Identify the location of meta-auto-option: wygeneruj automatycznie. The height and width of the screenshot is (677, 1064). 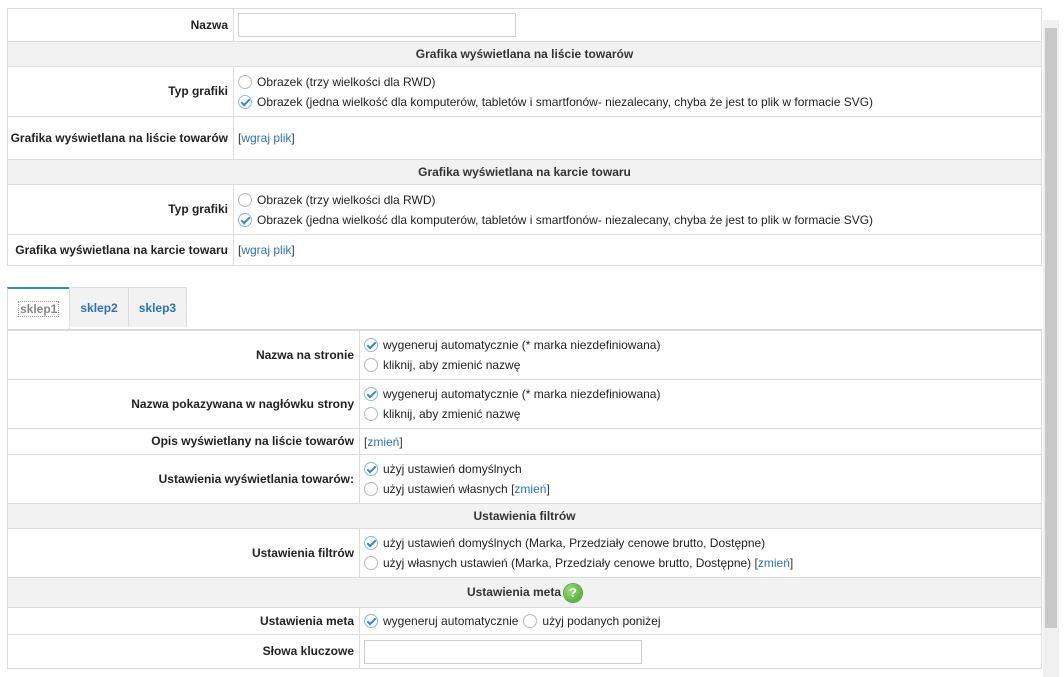
(450, 621).